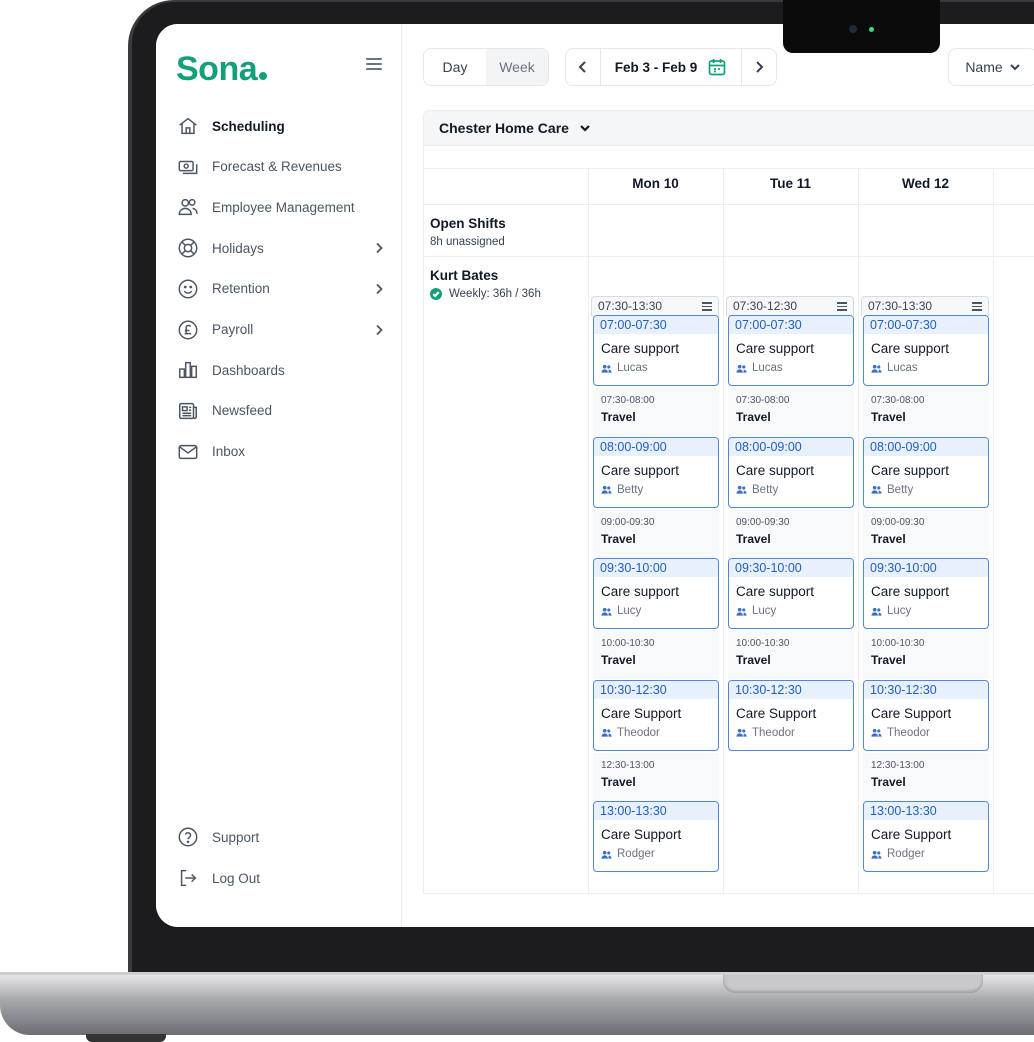 The height and width of the screenshot is (1042, 1034). Describe the element at coordinates (655, 306) in the screenshot. I see `shift-range-header: 07:30-13:30` at that location.